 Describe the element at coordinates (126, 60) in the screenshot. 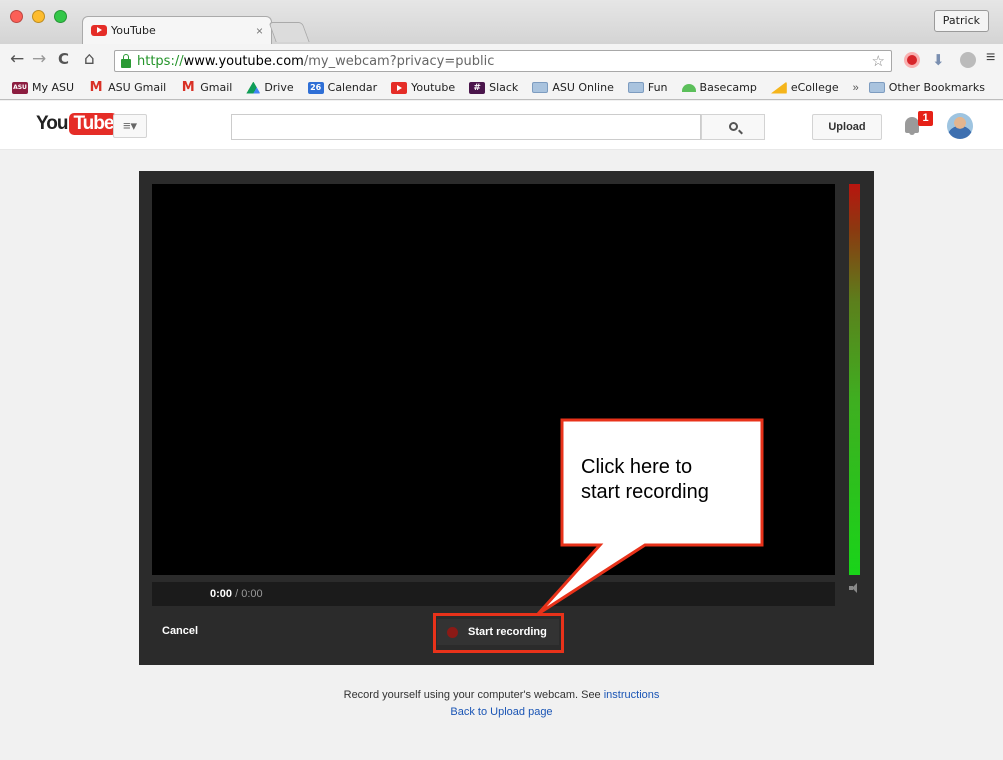

I see `lock-icon` at that location.